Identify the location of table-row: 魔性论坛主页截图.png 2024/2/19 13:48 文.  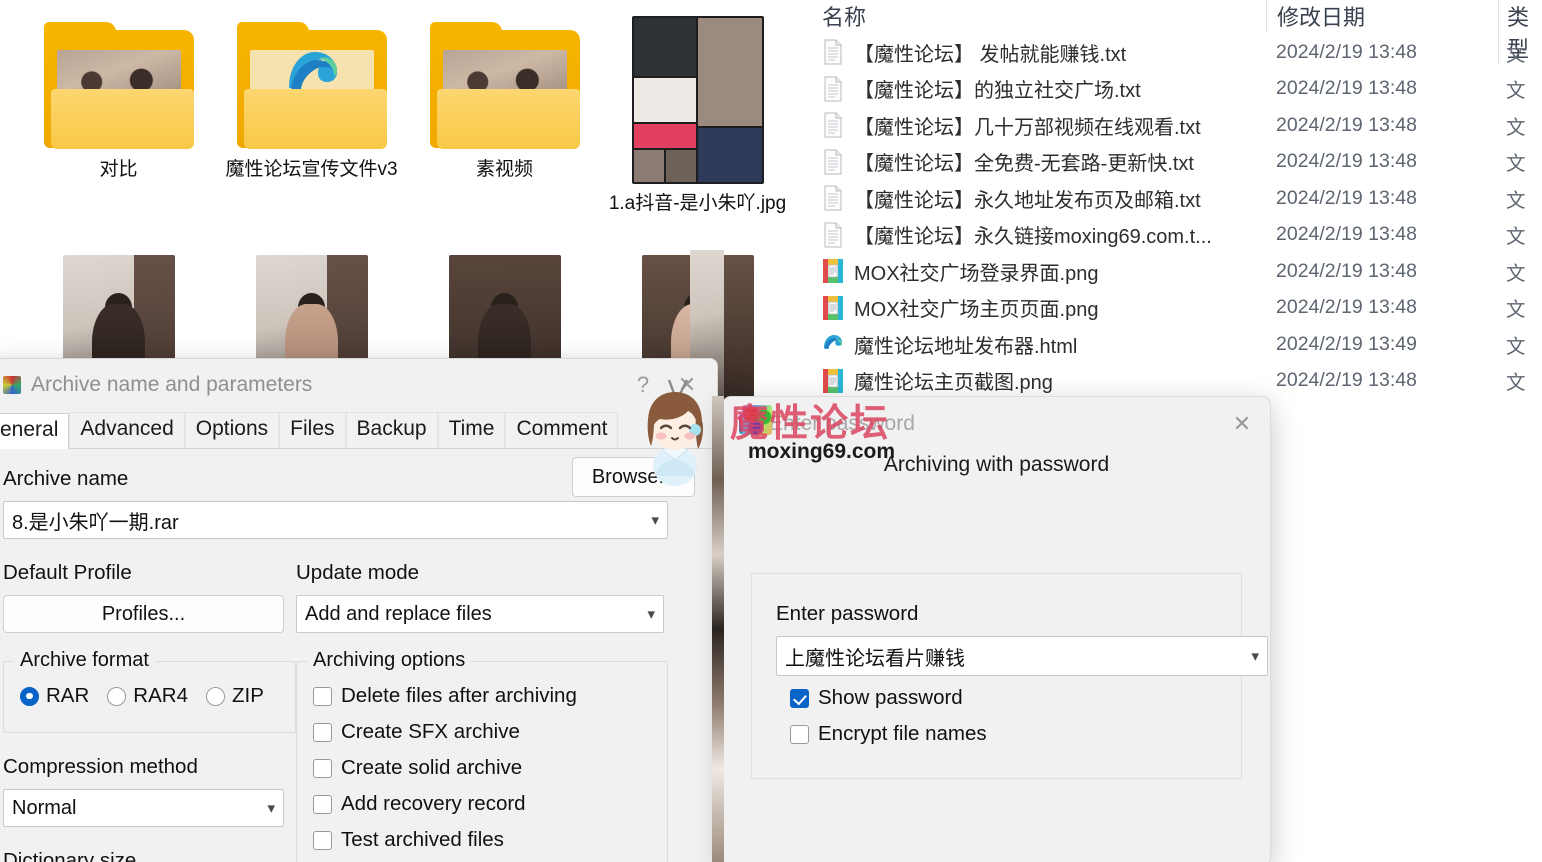
(1171, 381).